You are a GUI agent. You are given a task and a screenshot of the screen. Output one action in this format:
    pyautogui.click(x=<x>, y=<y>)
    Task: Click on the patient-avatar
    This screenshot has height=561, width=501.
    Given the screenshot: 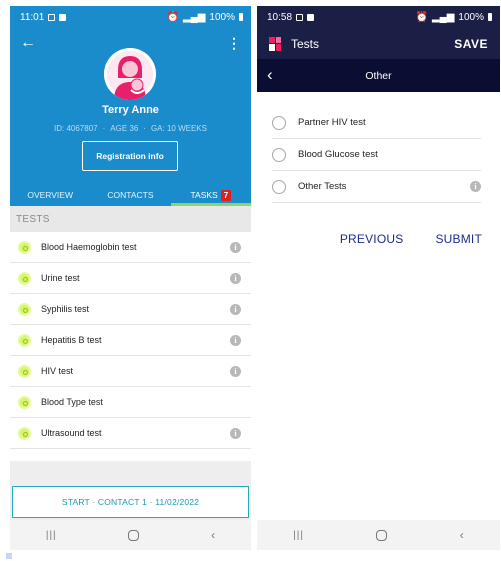 What is the action you would take?
    pyautogui.click(x=130, y=74)
    